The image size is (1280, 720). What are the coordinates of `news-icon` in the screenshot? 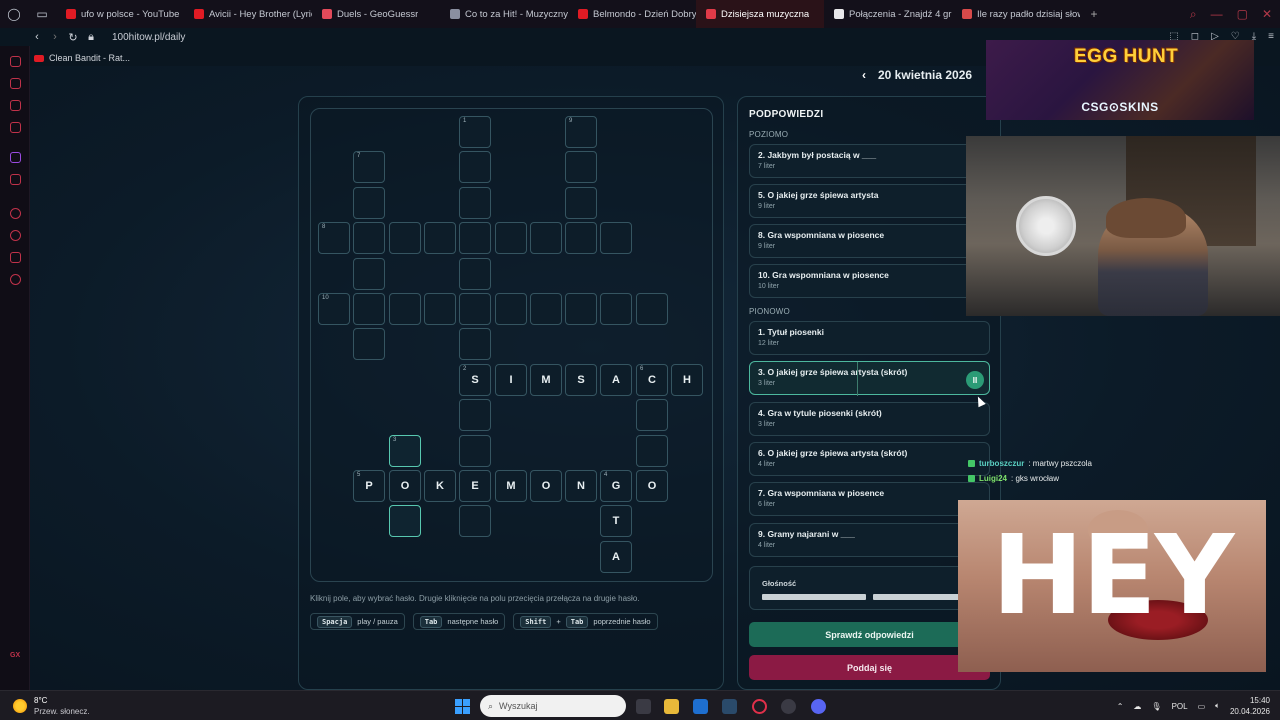 It's located at (15, 127).